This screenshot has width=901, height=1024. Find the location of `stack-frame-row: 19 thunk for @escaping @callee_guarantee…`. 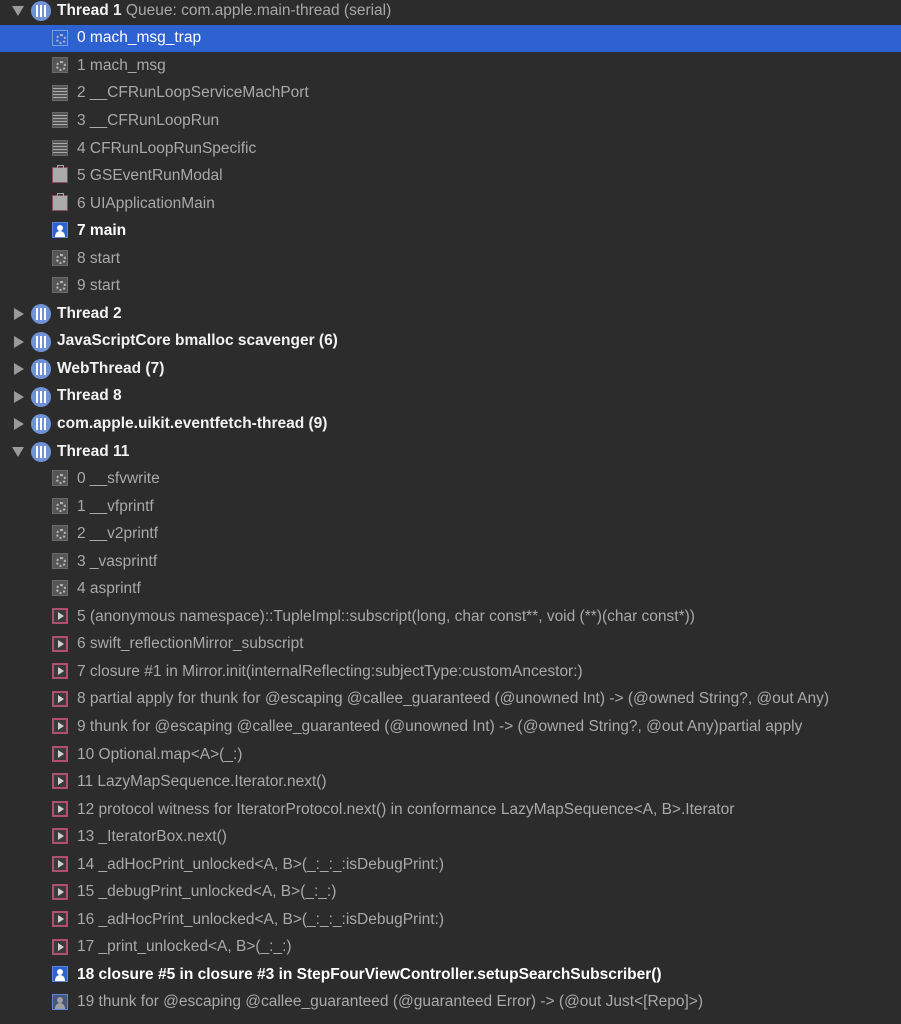

stack-frame-row: 19 thunk for @escaping @callee_guarantee… is located at coordinates (450, 1003).